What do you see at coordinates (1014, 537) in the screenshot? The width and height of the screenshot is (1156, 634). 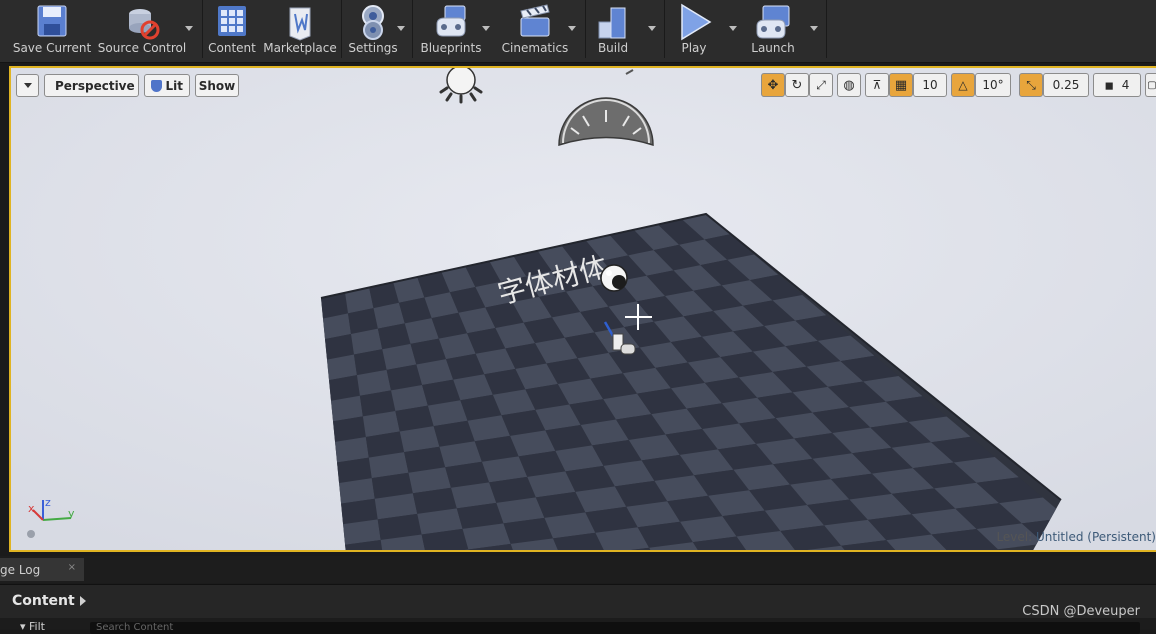 I see `level-label-prefix: Level:` at bounding box center [1014, 537].